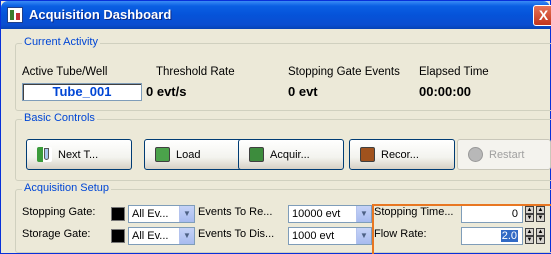  Describe the element at coordinates (316, 214) in the screenshot. I see `events-to-record-value: 10000 evt` at that location.